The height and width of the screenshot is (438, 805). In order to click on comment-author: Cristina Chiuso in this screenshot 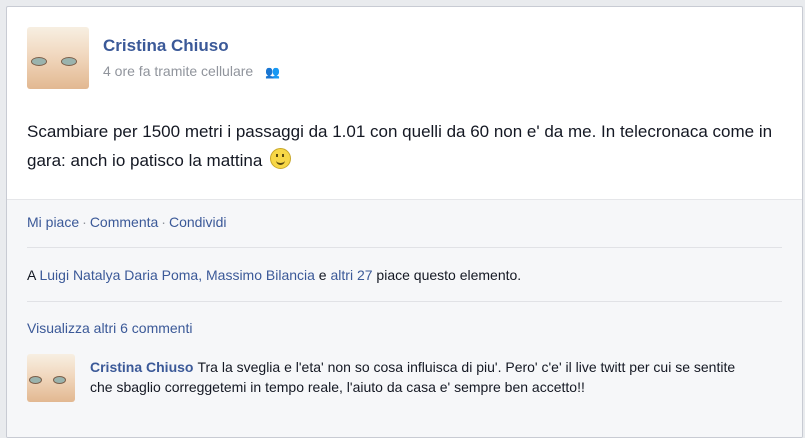, I will do `click(141, 367)`.